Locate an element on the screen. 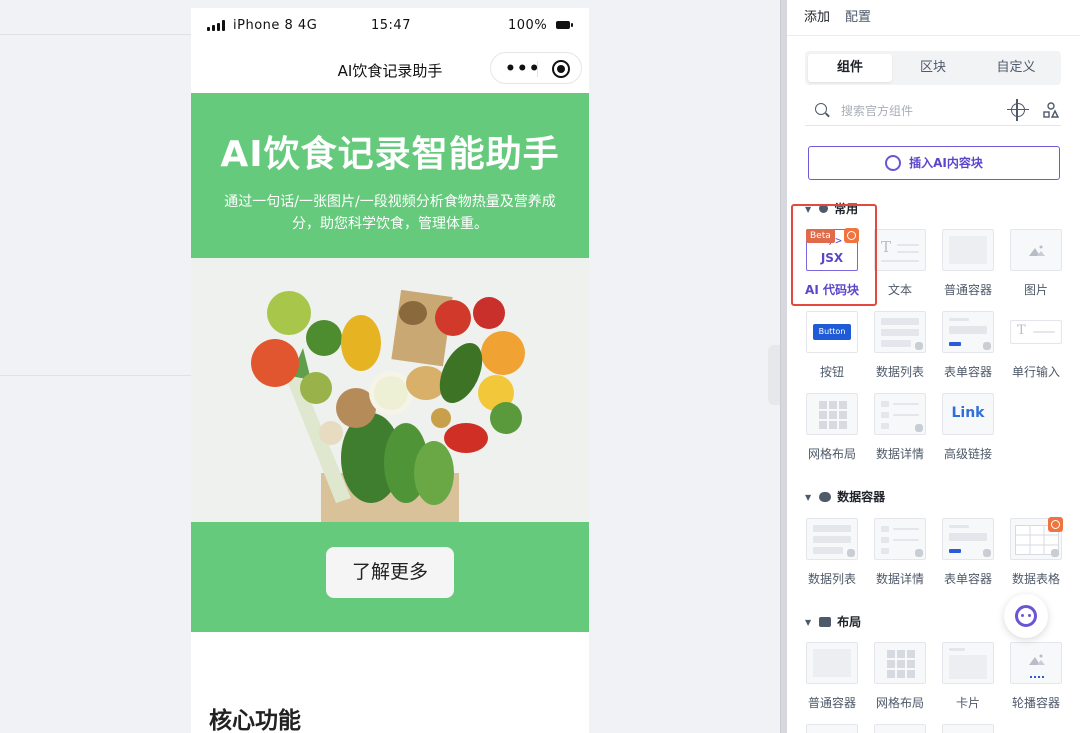  link-preview: Link is located at coordinates (968, 413).